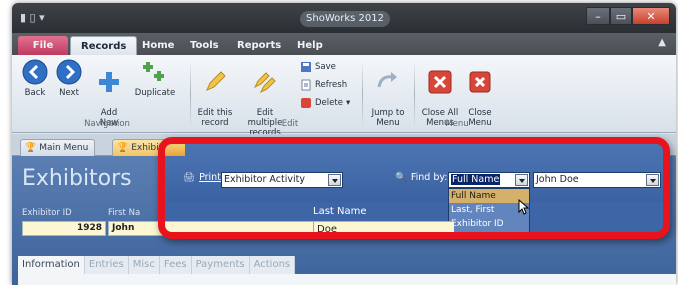  What do you see at coordinates (306, 67) in the screenshot?
I see `save-icon` at bounding box center [306, 67].